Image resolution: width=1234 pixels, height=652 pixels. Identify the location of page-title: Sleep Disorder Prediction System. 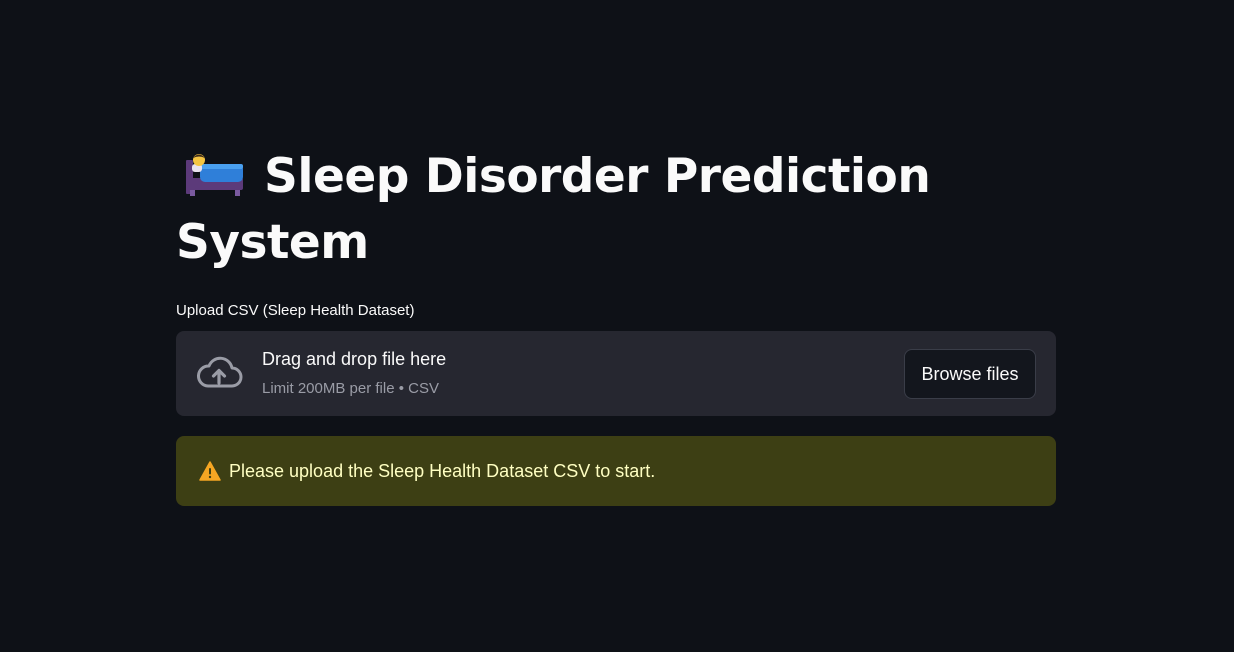
(616, 210).